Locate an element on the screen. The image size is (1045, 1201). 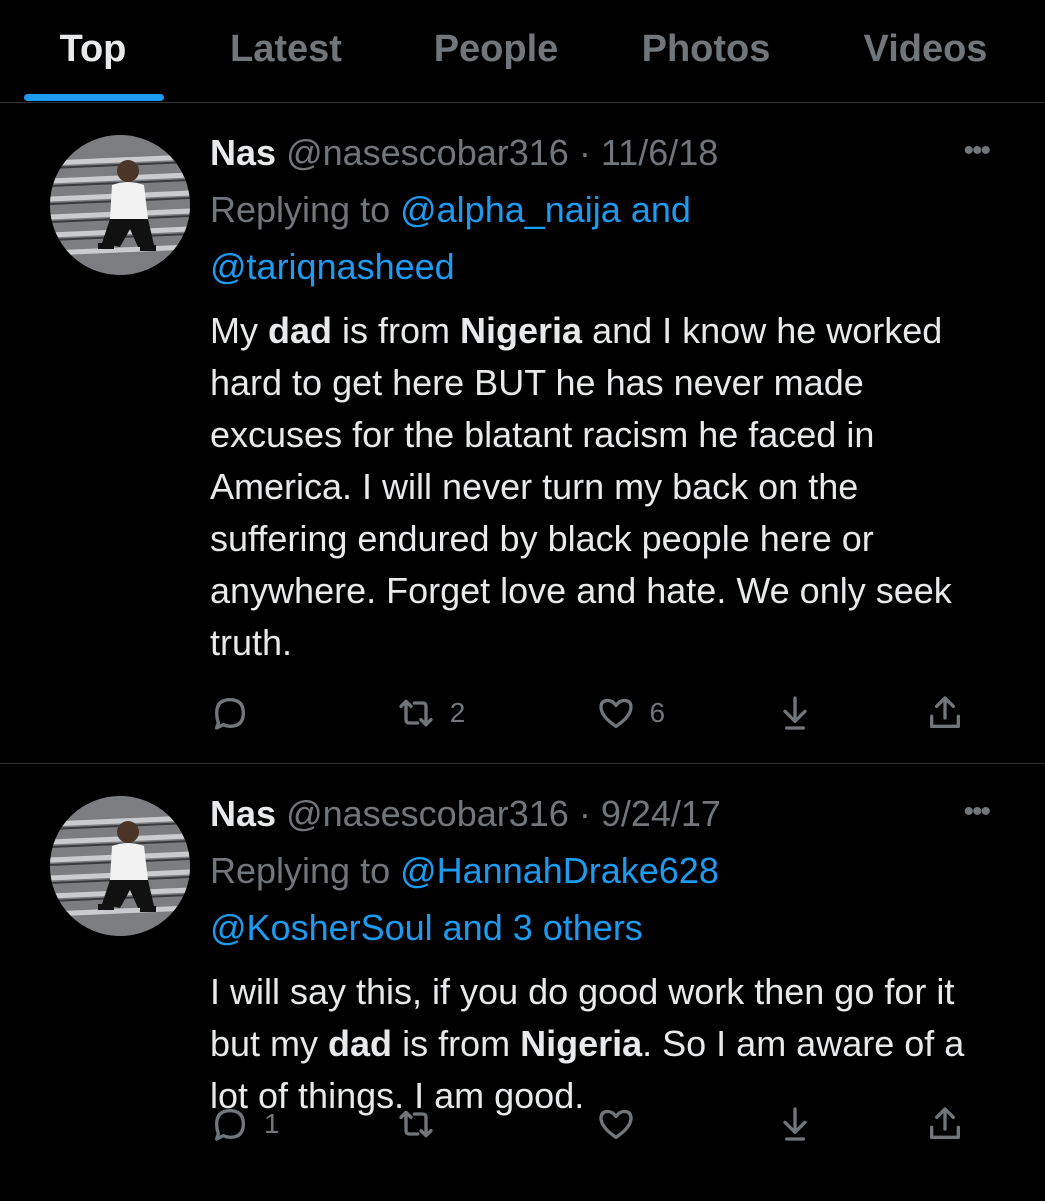
tab-videos: Videos is located at coordinates (925, 35).